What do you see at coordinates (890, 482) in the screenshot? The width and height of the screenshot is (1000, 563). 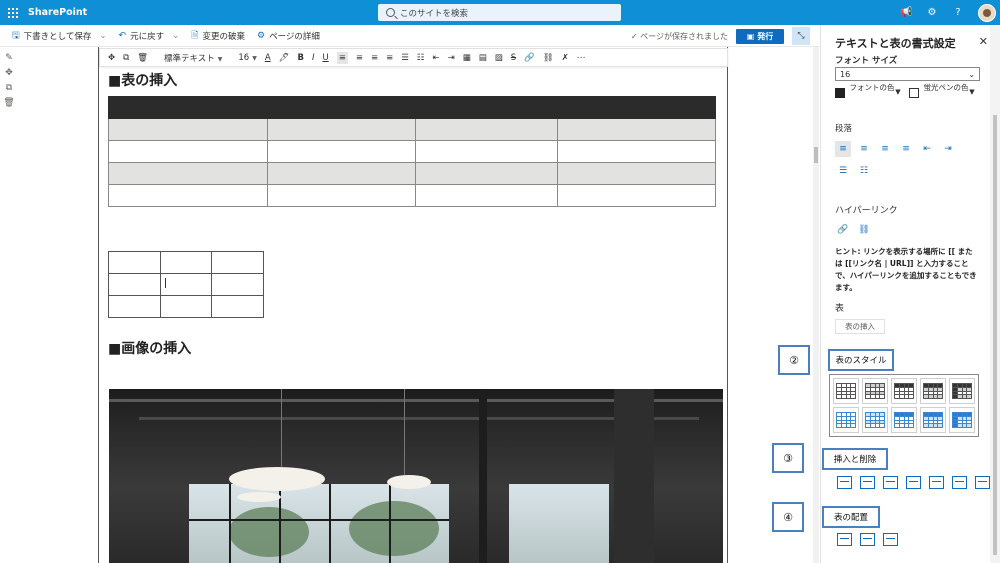 I see `insert-column-left-icon` at bounding box center [890, 482].